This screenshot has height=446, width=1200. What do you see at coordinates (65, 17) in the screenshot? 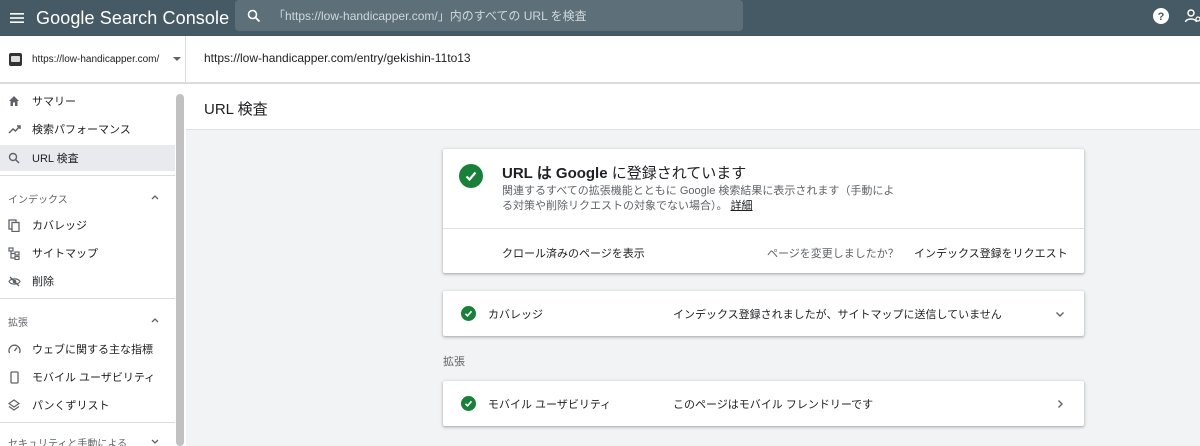
I see `app-title-google: Google` at bounding box center [65, 17].